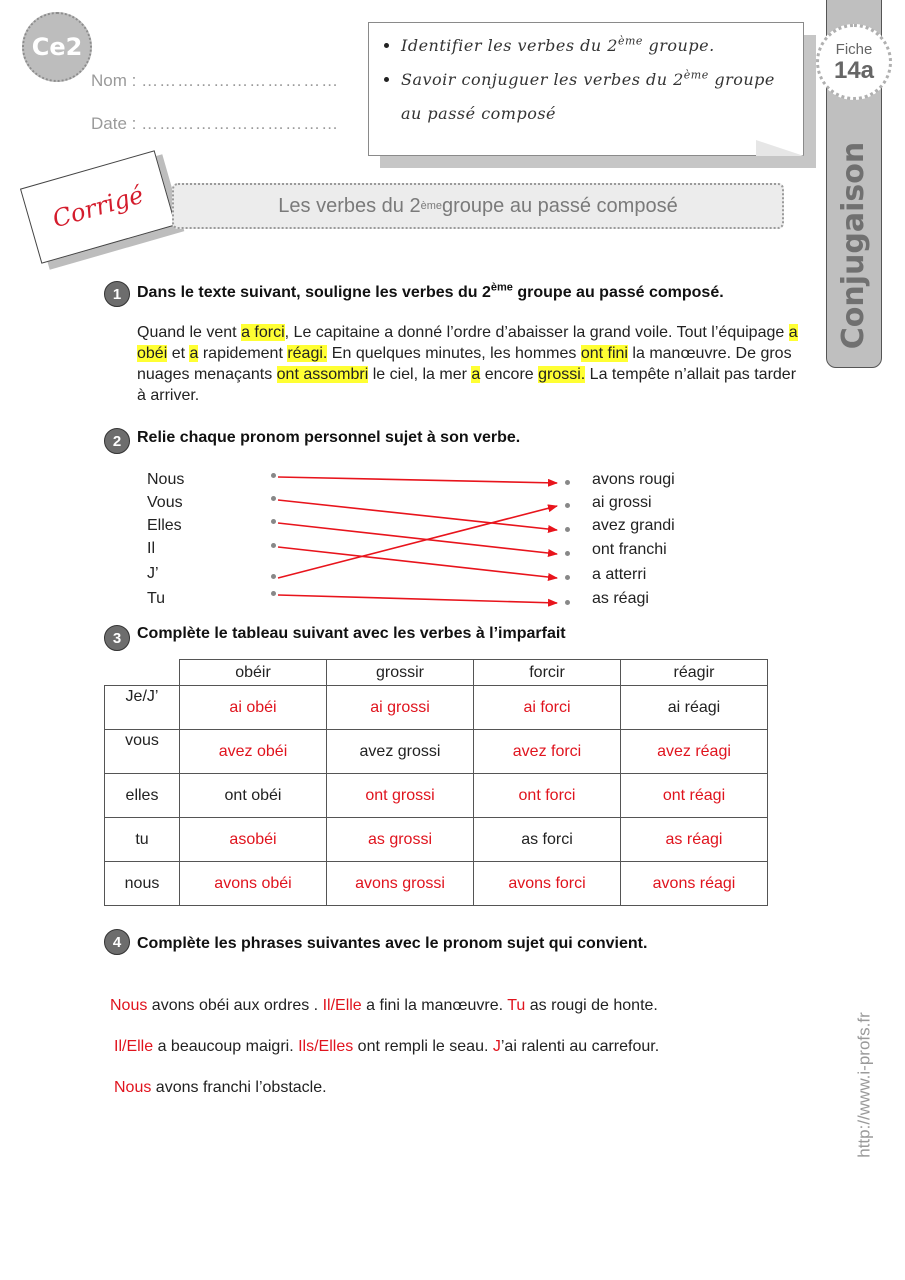 Image resolution: width=905 pixels, height=1280 pixels. What do you see at coordinates (253, 883) in the screenshot?
I see `answer-cell: avons obéi` at bounding box center [253, 883].